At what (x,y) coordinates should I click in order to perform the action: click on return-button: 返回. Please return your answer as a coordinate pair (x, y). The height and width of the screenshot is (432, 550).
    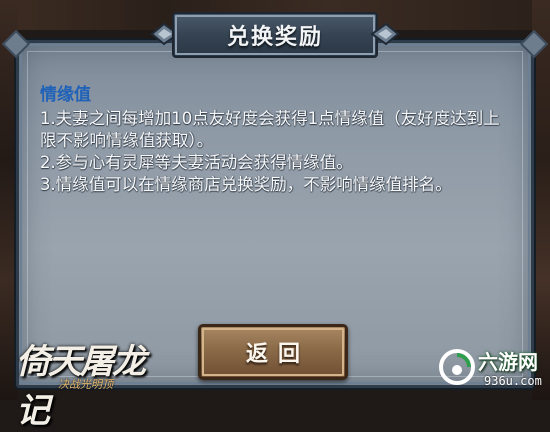
    Looking at the image, I should click on (273, 352).